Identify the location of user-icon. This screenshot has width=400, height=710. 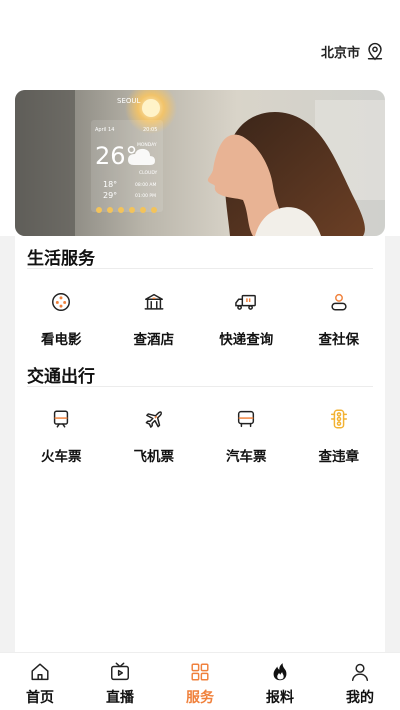
(360, 672).